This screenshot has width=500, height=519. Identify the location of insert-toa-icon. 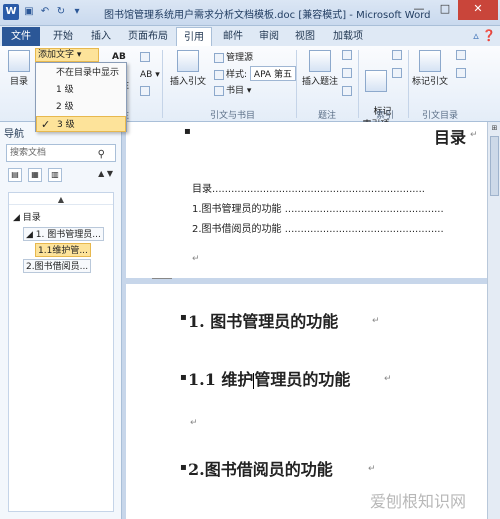
(462, 55).